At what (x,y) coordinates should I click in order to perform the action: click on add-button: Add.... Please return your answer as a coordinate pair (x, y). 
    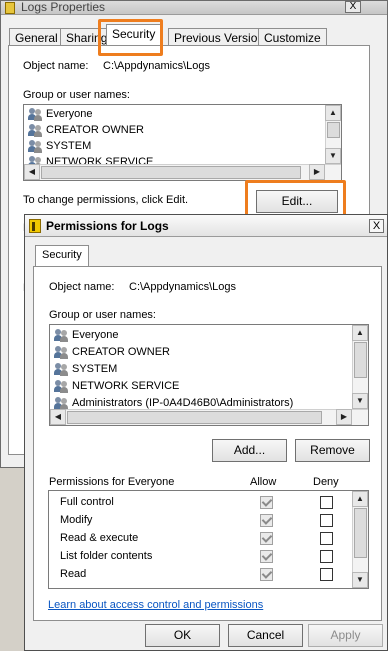
    Looking at the image, I should click on (249, 450).